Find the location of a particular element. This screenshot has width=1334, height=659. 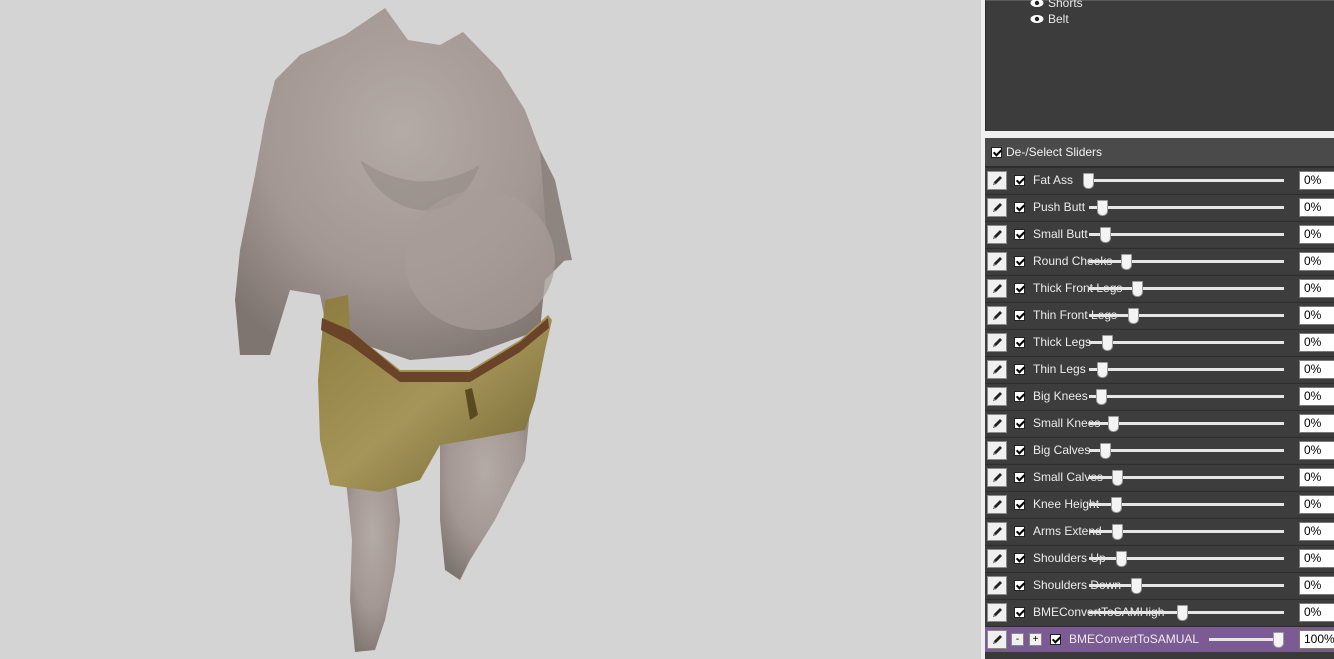

deselect-sliders-checkbox is located at coordinates (996, 152).